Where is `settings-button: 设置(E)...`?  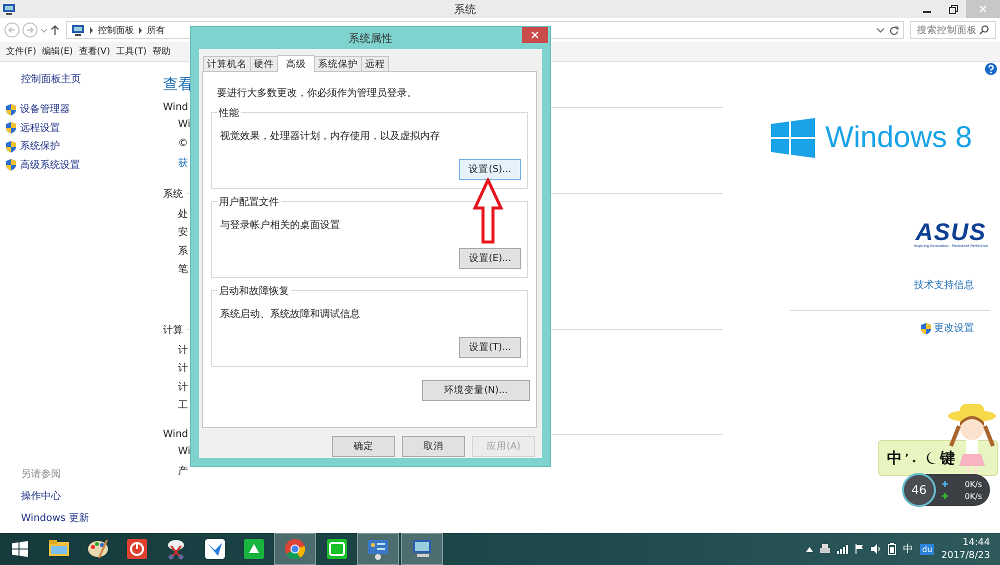
settings-button: 设置(E)... is located at coordinates (490, 258).